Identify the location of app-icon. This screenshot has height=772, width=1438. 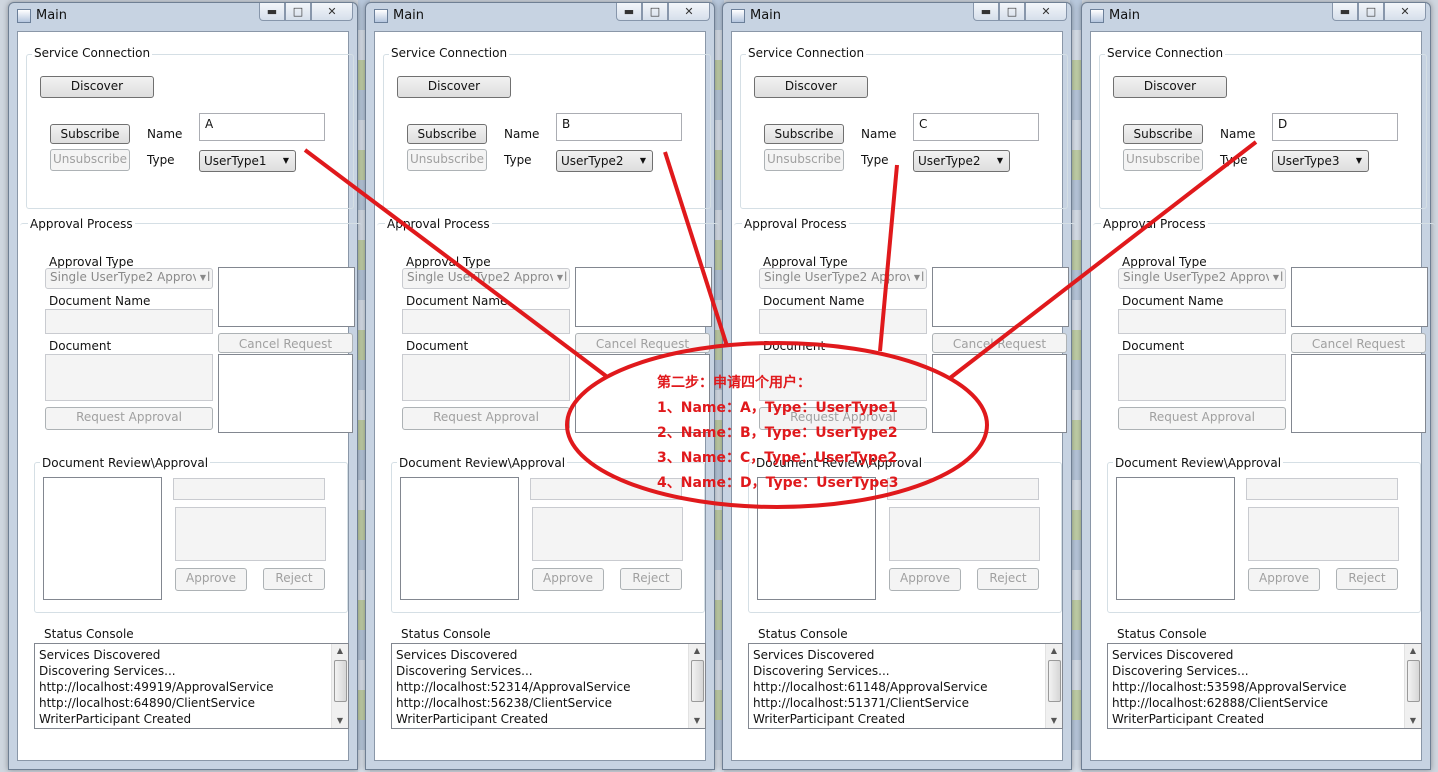
(738, 16).